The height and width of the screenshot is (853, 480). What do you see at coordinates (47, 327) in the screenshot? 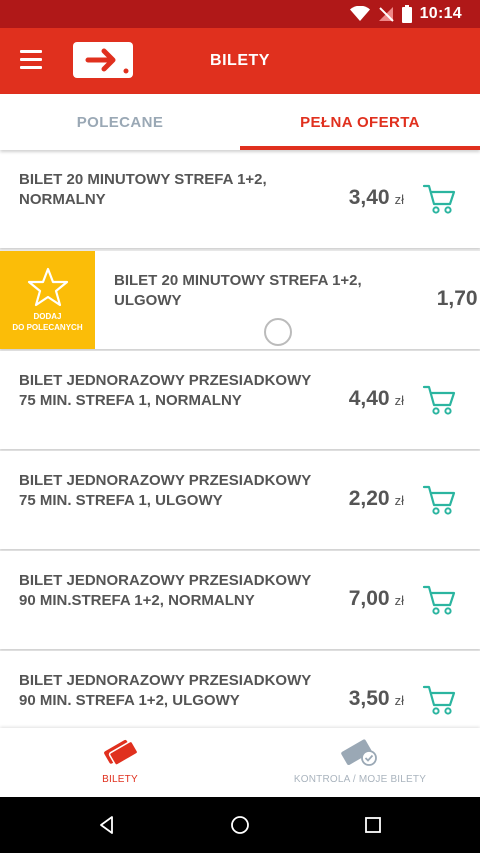
I see `favorite-label-line: DO POLECANYCH` at bounding box center [47, 327].